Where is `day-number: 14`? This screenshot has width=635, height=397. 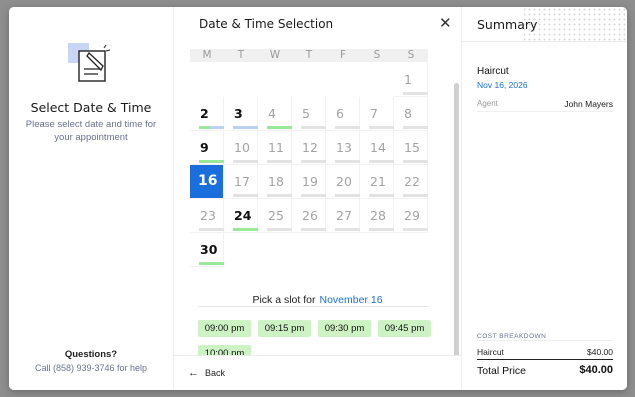 day-number: 14 is located at coordinates (378, 147).